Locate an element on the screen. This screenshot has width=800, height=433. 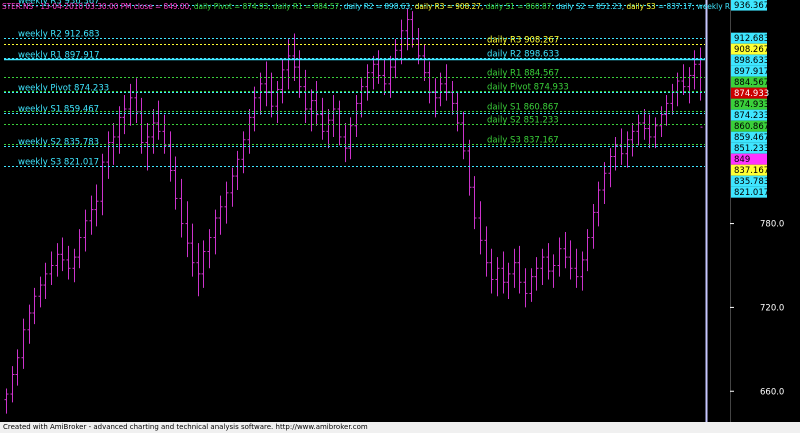
header-segment: daily Pivot is located at coordinates (213, 6).